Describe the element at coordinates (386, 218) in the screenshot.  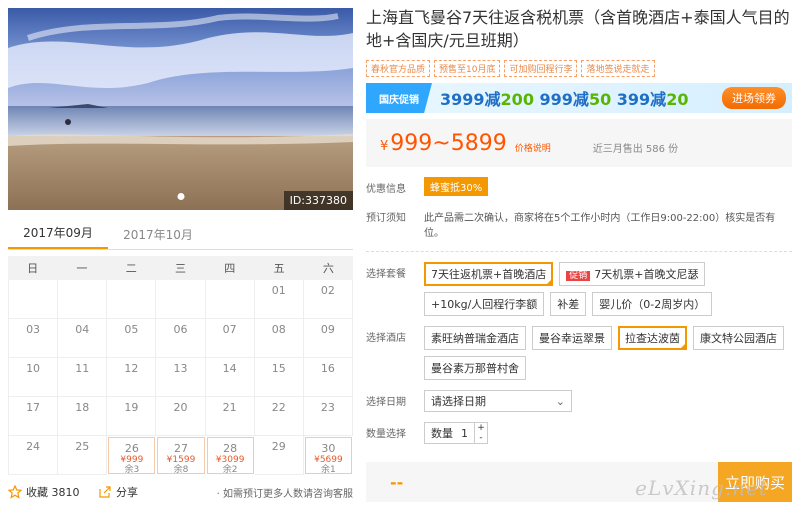
I see `notice-label: 预订须知` at that location.